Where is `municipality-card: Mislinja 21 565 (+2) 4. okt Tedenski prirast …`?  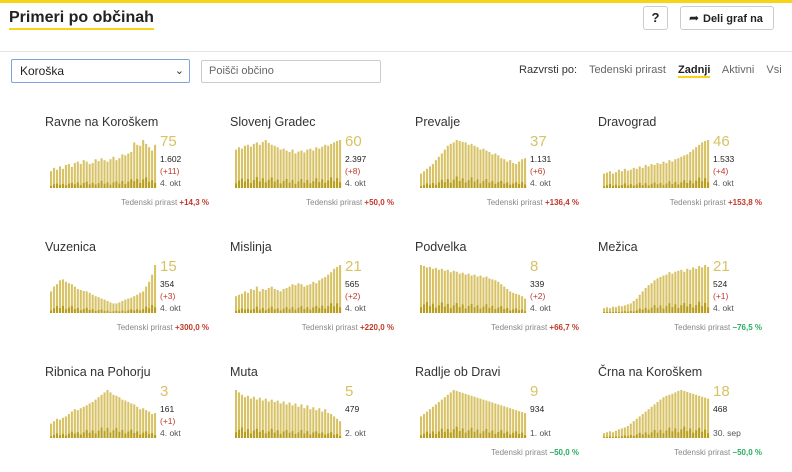
municipality-card: Mislinja 21 565 (+2) 4. okt Tedenski prirast … is located at coordinates (320, 297).